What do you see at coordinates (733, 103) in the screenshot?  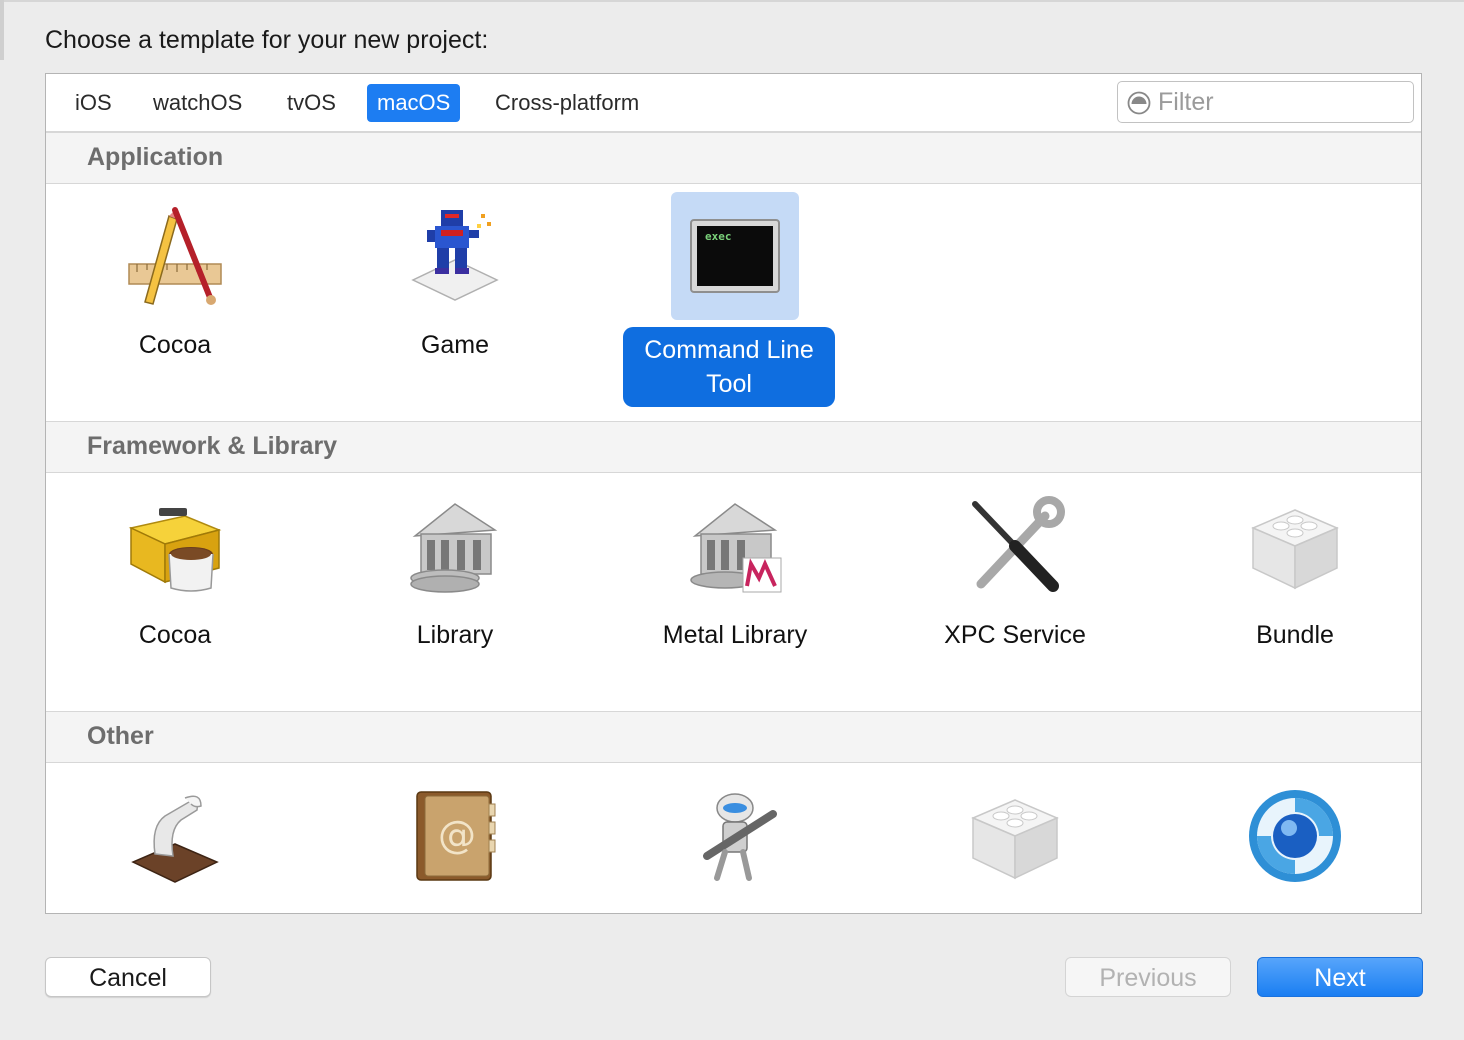 I see `platform-tab-bar: iOS watchOS tvOS macOS Cross-platform` at bounding box center [733, 103].